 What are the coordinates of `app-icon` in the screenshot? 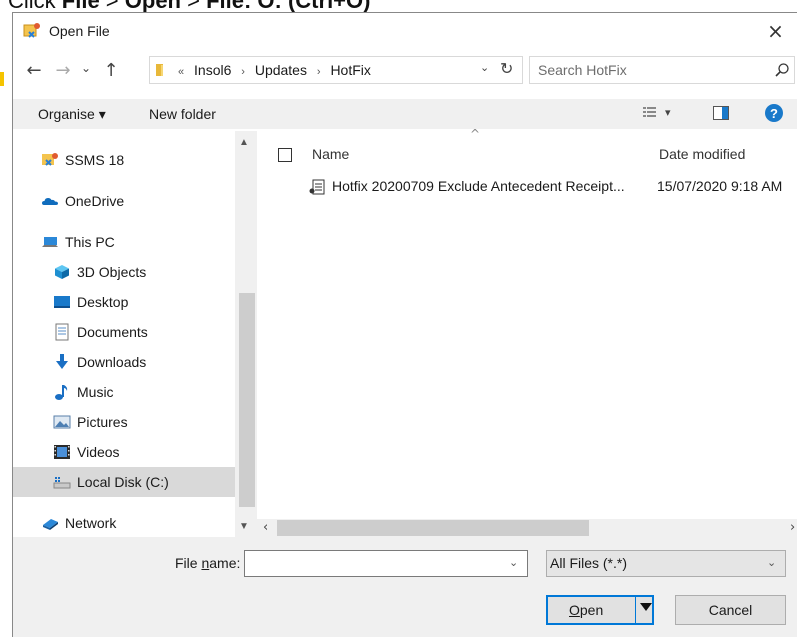 It's located at (32, 31).